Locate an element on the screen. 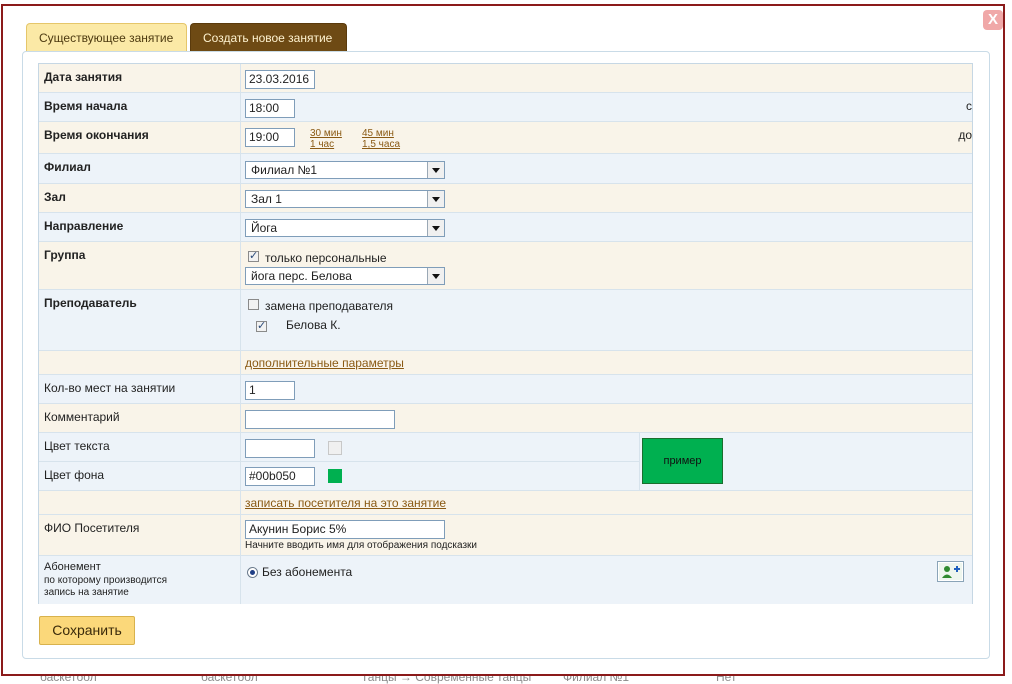 Image resolution: width=1012 pixels, height=684 pixels. subscription-radio is located at coordinates (252, 572).